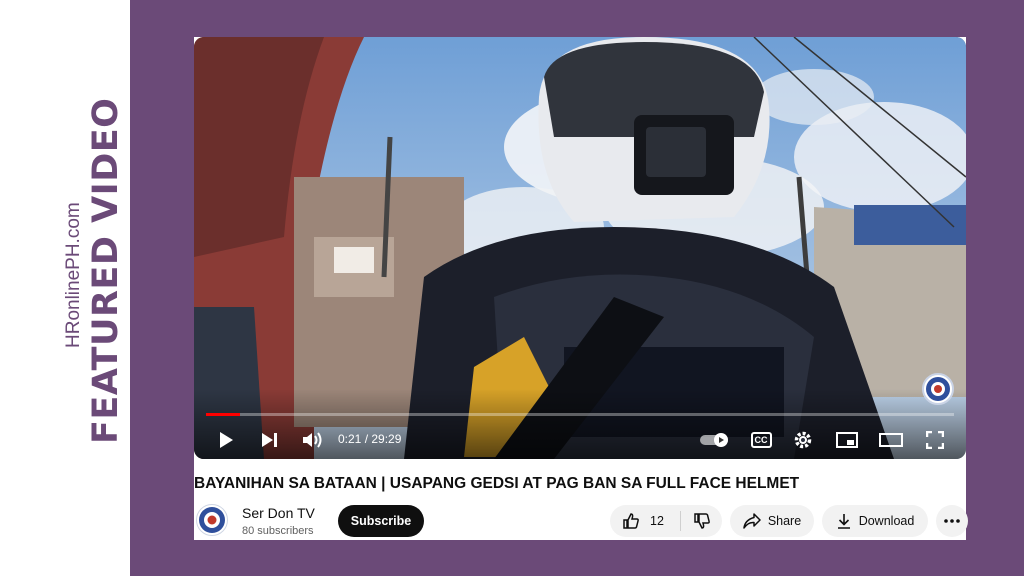 Image resolution: width=1024 pixels, height=576 pixels. I want to click on time-display: 0:21 / 29:29, so click(369, 439).